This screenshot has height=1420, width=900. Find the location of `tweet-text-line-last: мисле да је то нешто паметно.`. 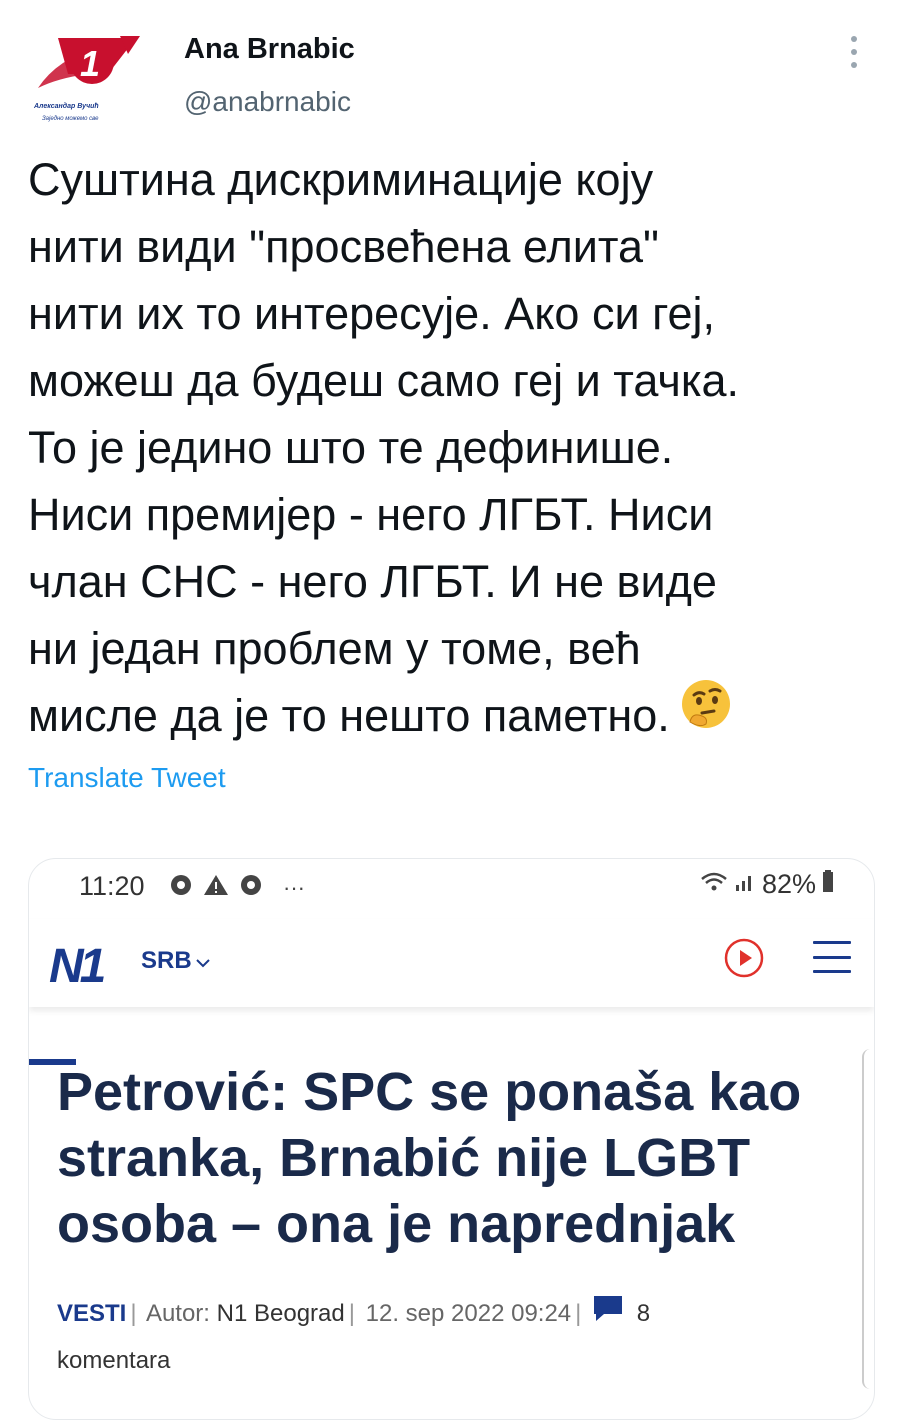

tweet-text-line-last: мисле да је то нешто паметно. is located at coordinates (453, 717).